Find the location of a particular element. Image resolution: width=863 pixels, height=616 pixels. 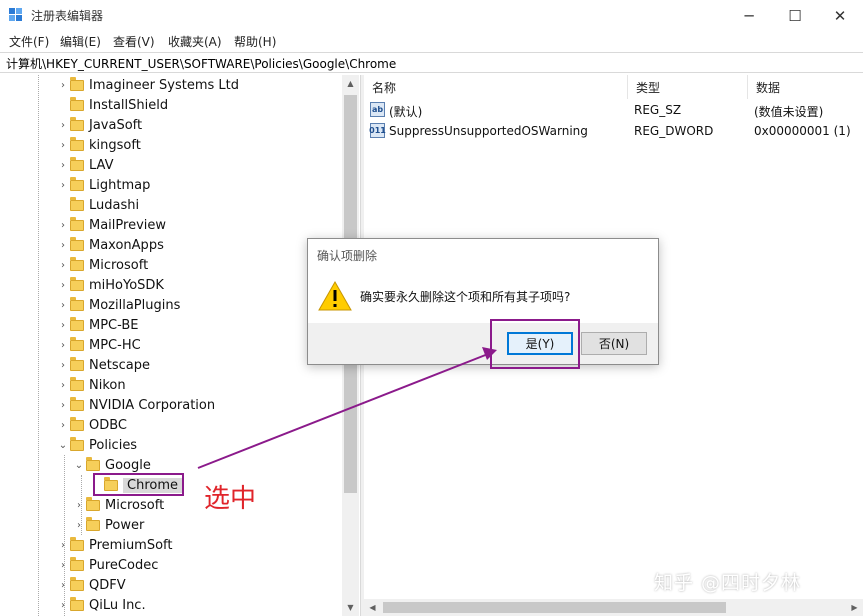

tree-item: › MaxonApps is located at coordinates (110, 245).